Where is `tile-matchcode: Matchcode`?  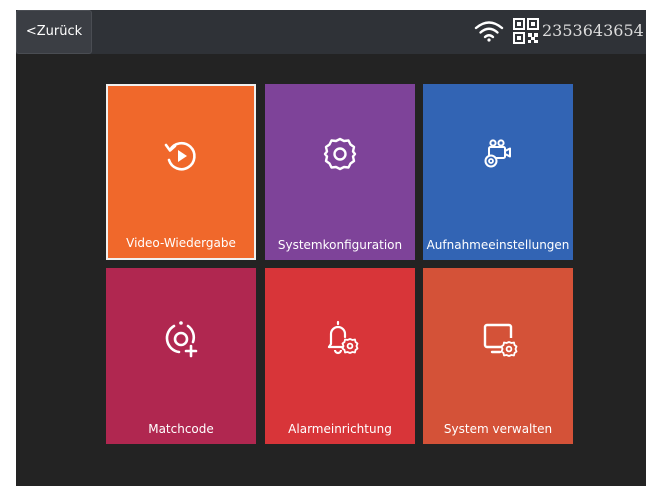
tile-matchcode: Matchcode is located at coordinates (181, 356).